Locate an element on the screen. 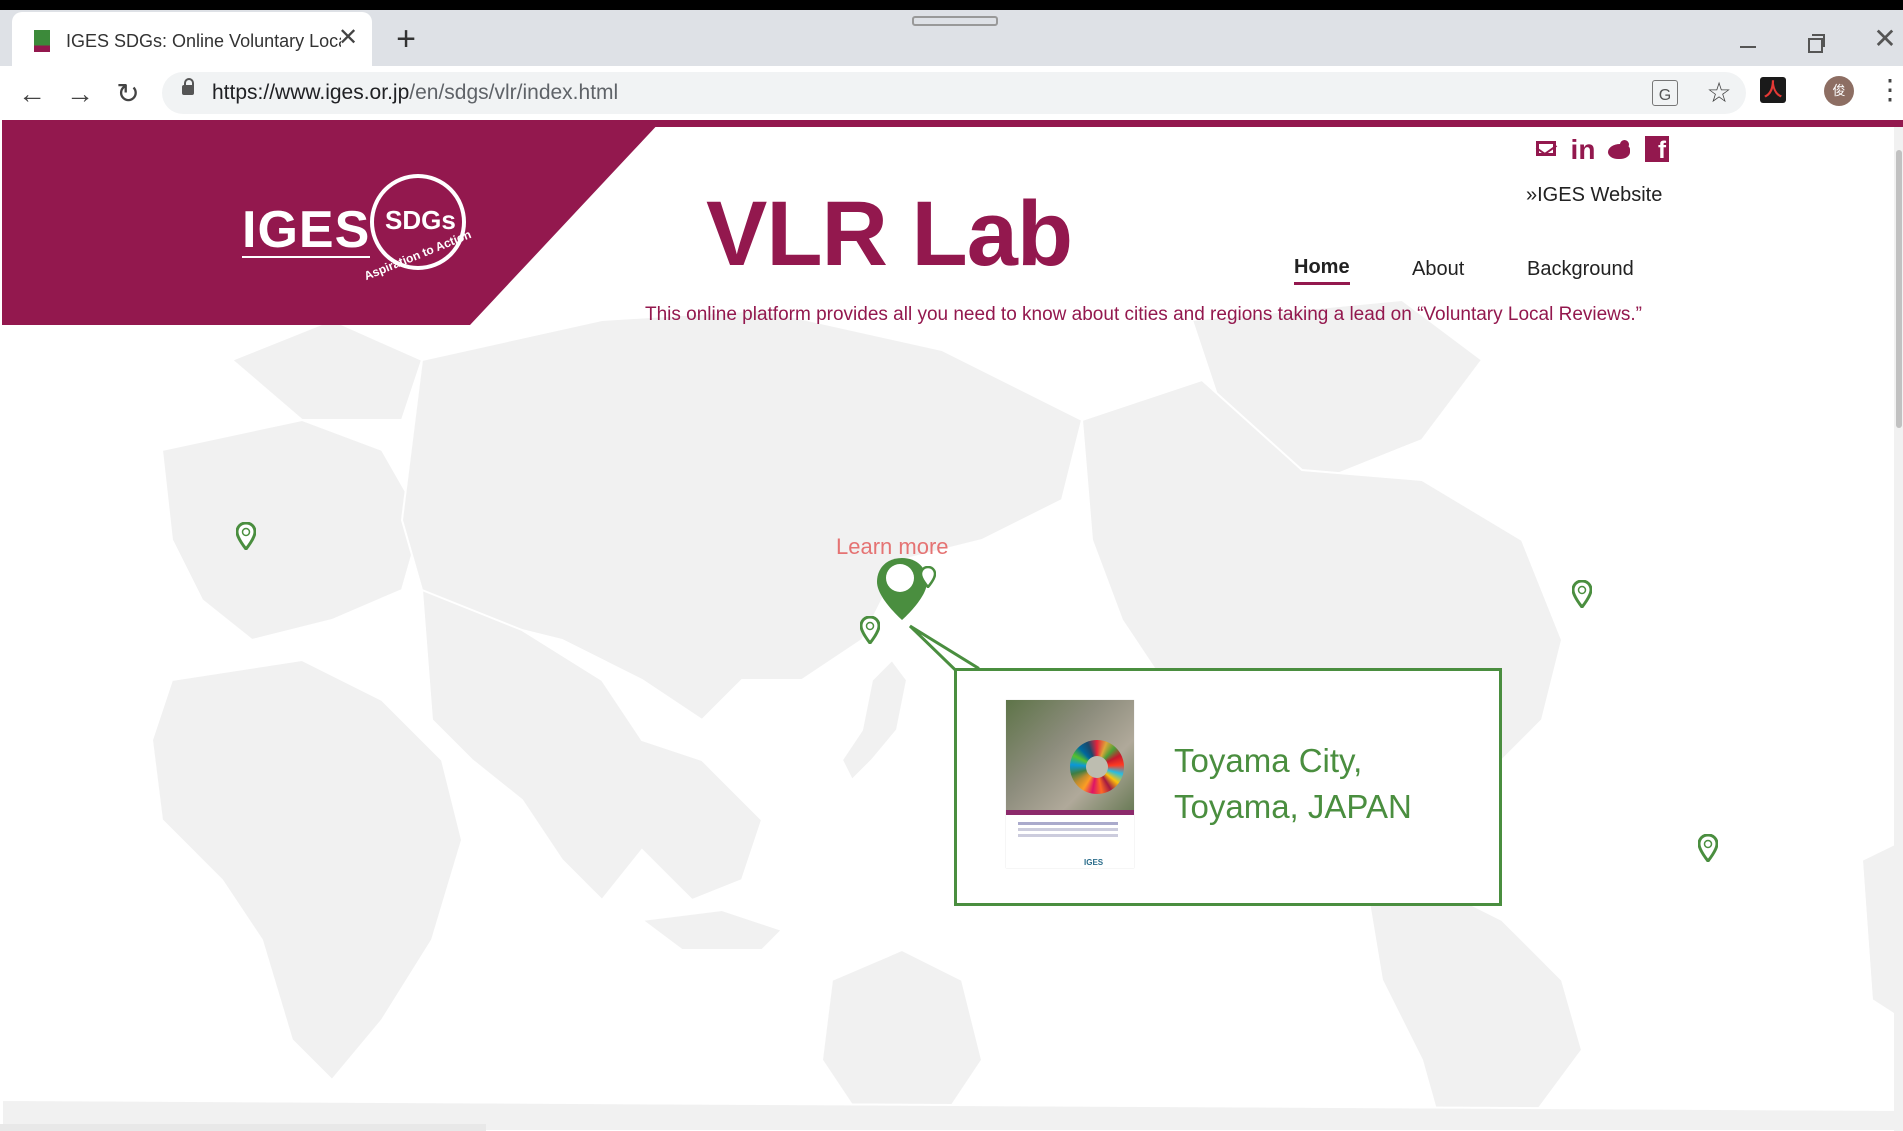  report-cover-text is located at coordinates (1068, 823).